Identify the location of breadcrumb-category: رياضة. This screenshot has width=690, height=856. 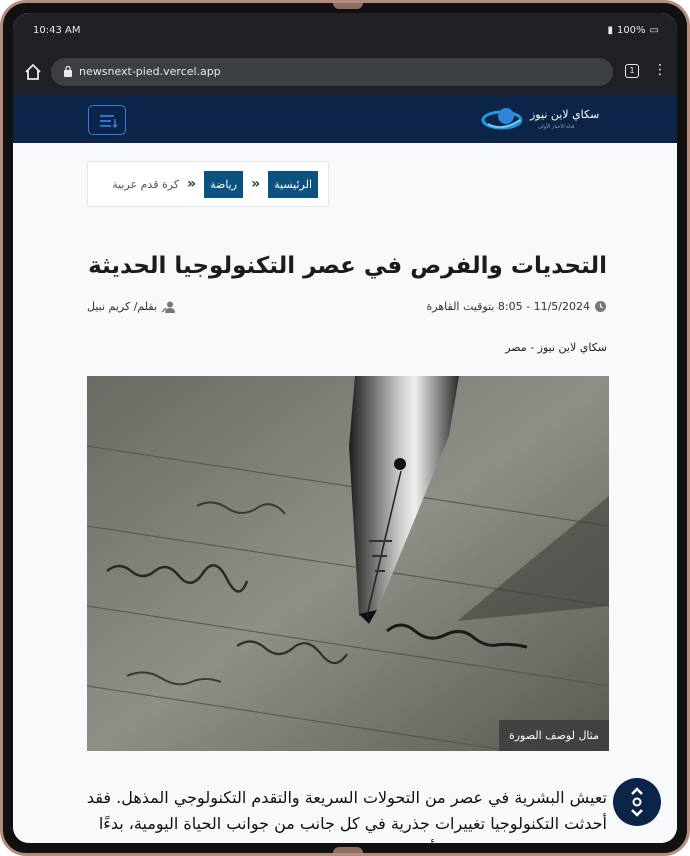
(224, 184).